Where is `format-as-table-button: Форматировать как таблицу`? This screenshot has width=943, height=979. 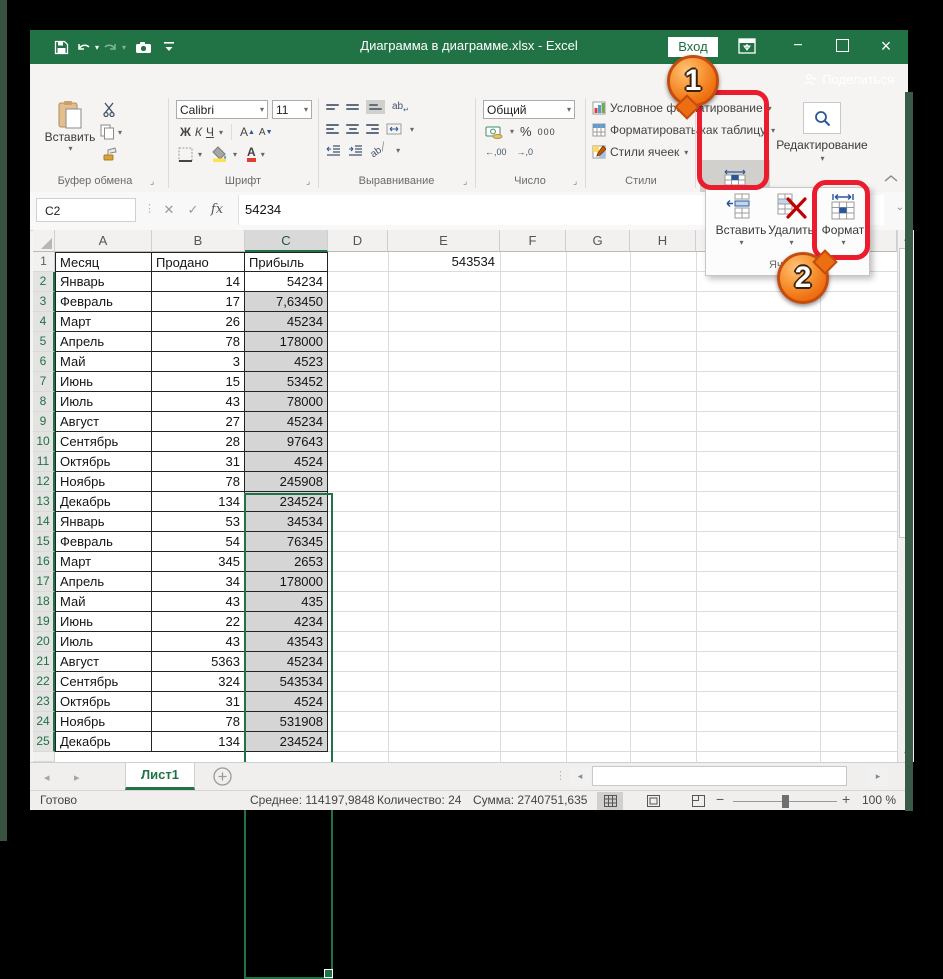
format-as-table-button: Форматировать как таблицу is located at coordinates (688, 130).